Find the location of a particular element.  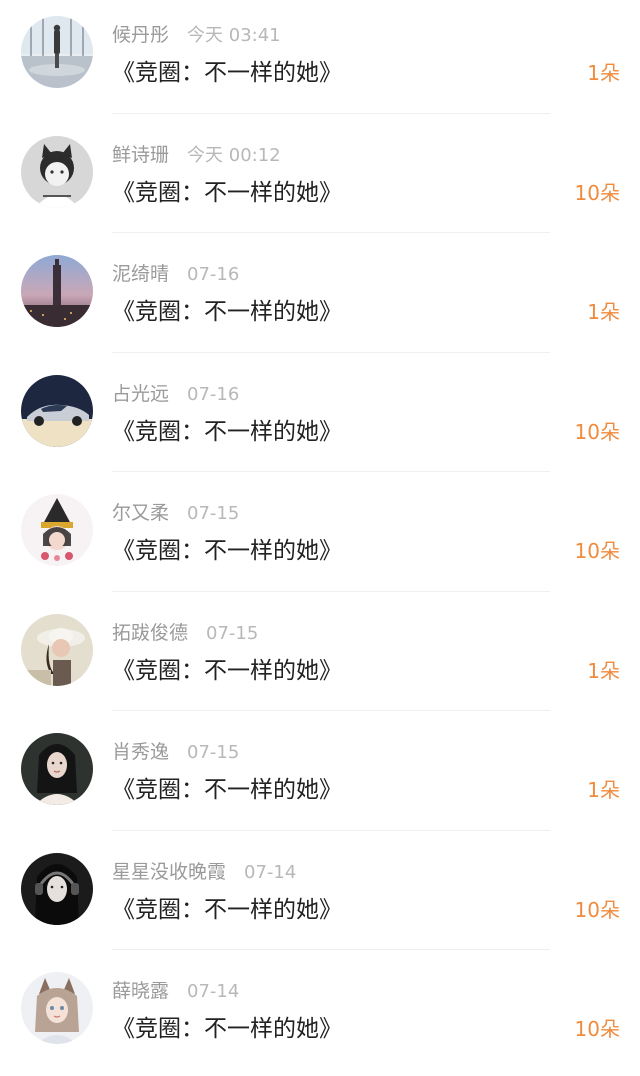

reward-row: 尔又柔 07-15 《竞圈：不一样的她》 10朵 is located at coordinates (320, 538).